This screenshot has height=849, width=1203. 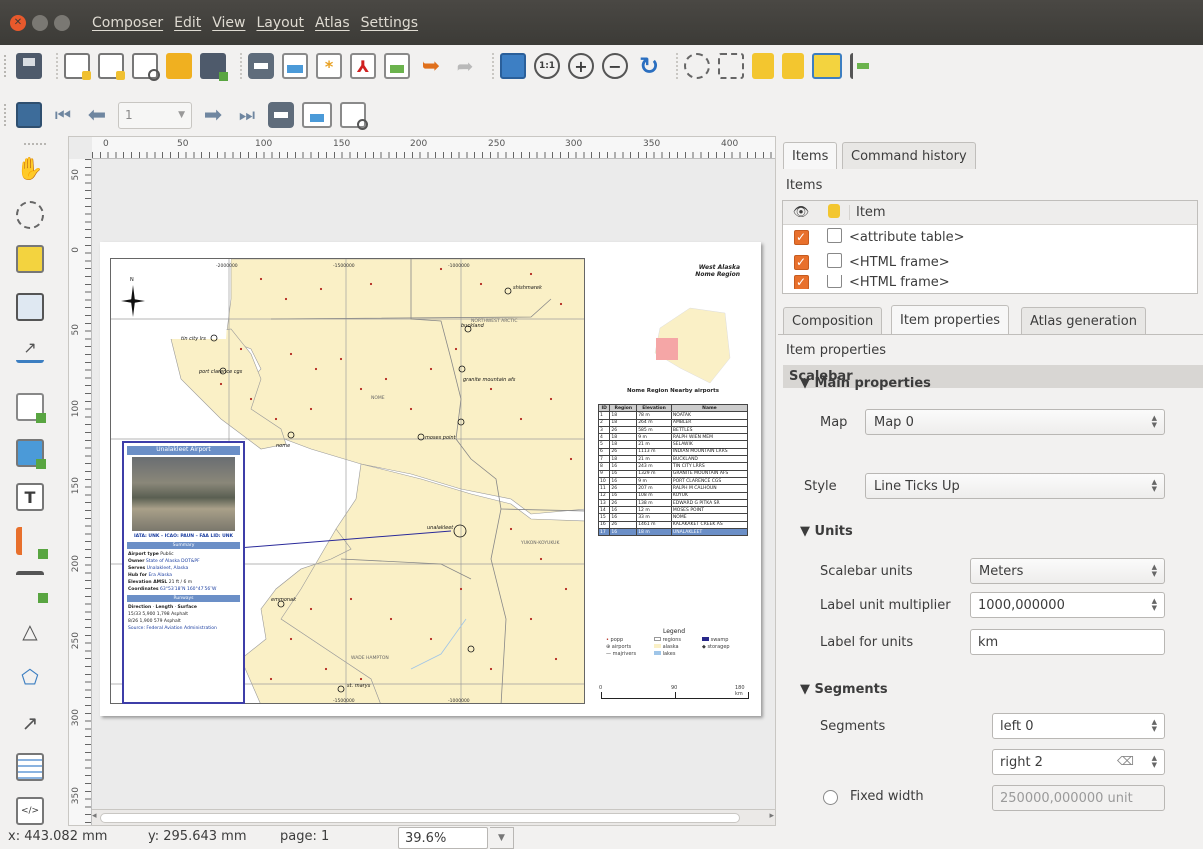 What do you see at coordinates (18, 22) in the screenshot?
I see `close-window-button: ✕` at bounding box center [18, 22].